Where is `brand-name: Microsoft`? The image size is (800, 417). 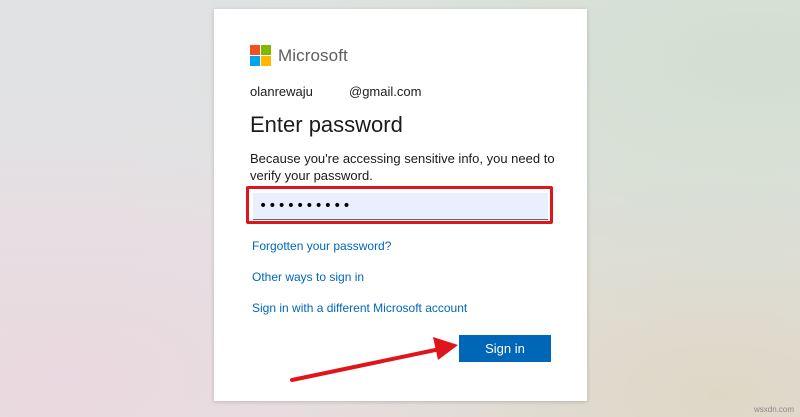
brand-name: Microsoft is located at coordinates (313, 55).